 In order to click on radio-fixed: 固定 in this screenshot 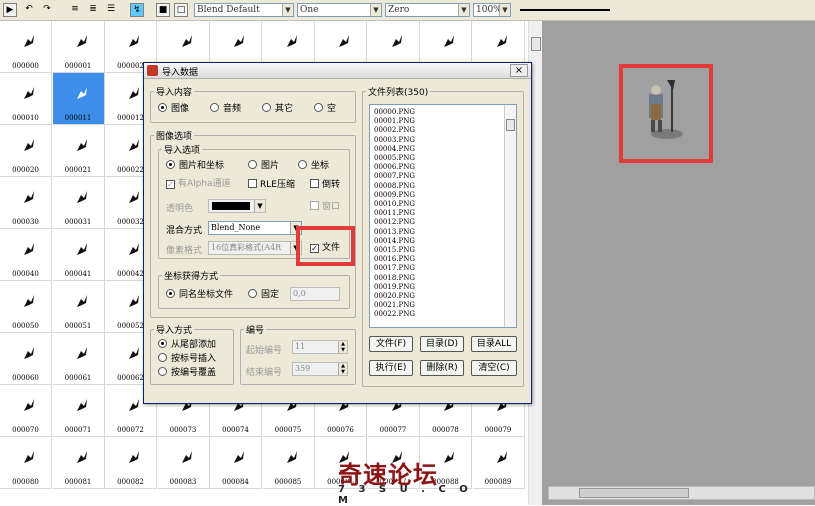, I will do `click(263, 295)`.